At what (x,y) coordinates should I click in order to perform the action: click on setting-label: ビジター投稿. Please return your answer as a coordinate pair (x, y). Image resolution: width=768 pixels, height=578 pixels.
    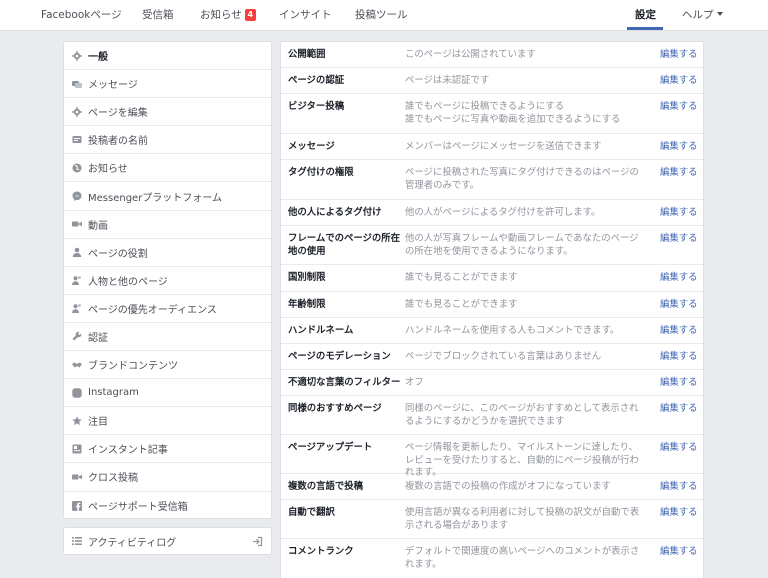
    Looking at the image, I should click on (316, 106).